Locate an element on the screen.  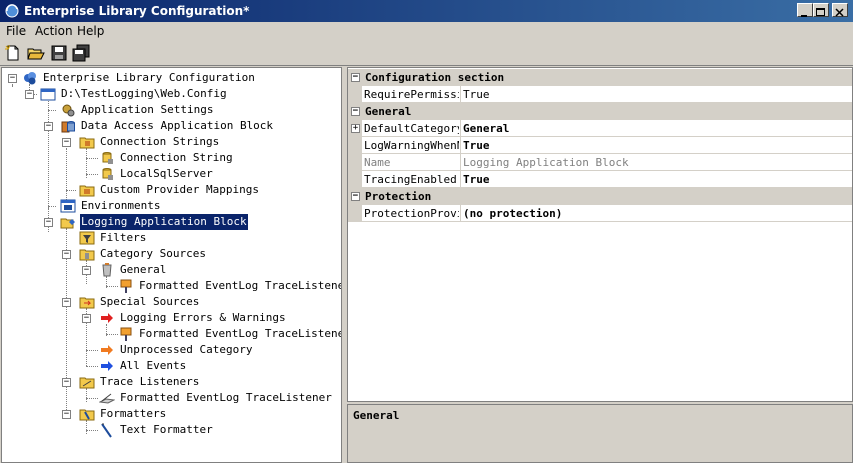
logging-block-icon is located at coordinates (67, 223).